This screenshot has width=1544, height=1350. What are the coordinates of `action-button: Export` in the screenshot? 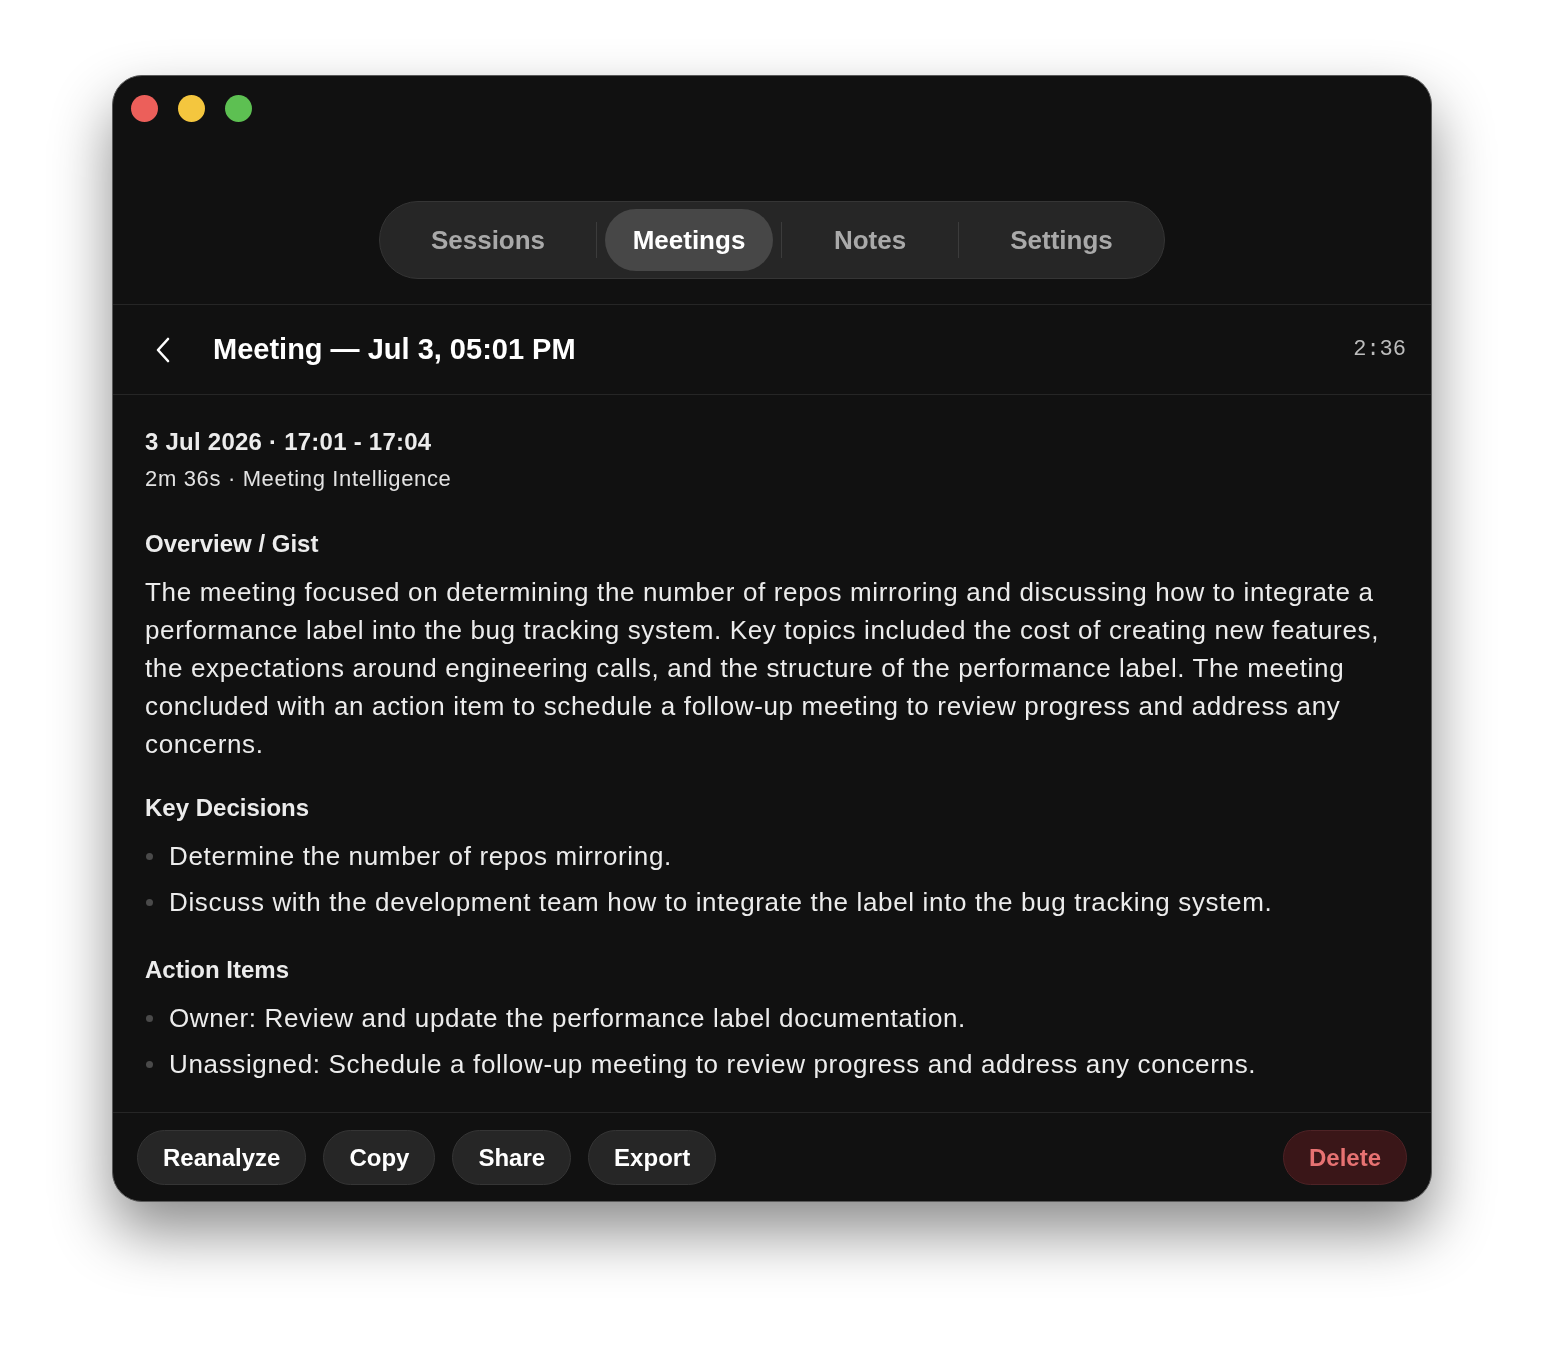 It's located at (652, 1157).